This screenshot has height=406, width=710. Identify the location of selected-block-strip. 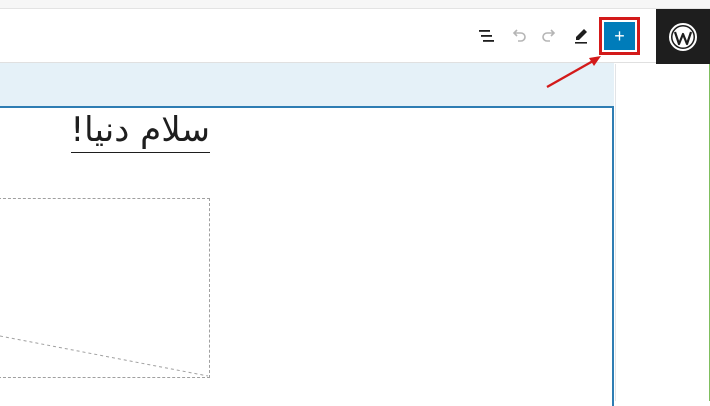
(307, 85).